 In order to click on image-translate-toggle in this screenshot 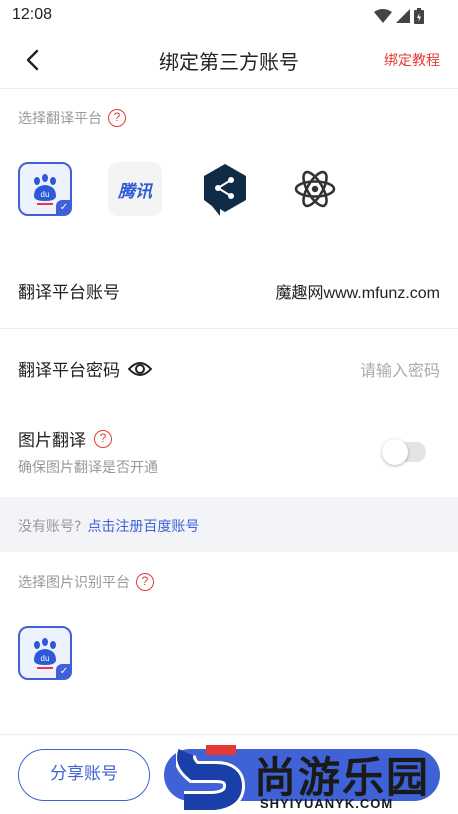, I will do `click(404, 452)`.